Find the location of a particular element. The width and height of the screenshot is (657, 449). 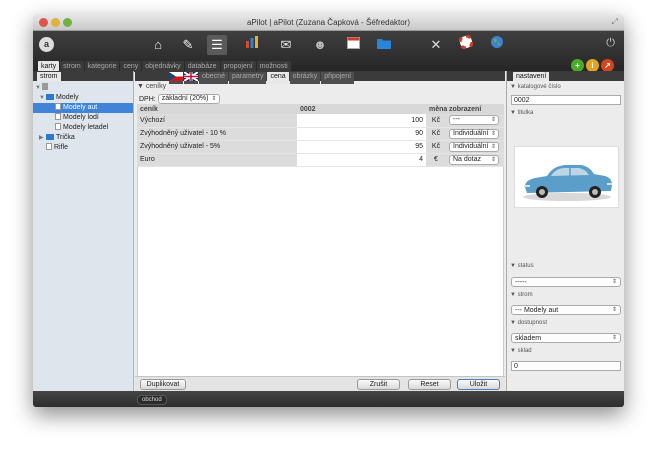

tab-parametry: parametry is located at coordinates (247, 78).